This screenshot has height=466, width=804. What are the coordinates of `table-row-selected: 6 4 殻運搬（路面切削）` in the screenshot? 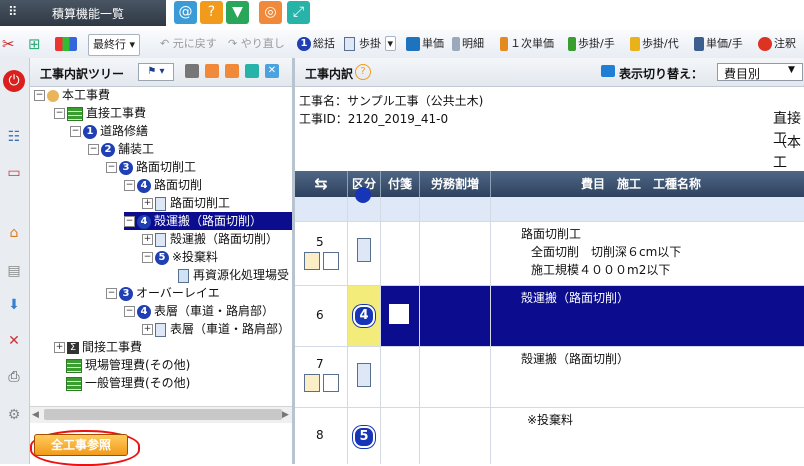 It's located at (549, 316).